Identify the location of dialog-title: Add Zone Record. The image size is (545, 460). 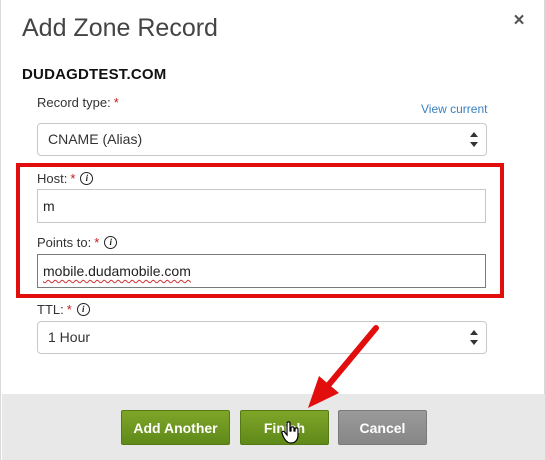
(120, 28).